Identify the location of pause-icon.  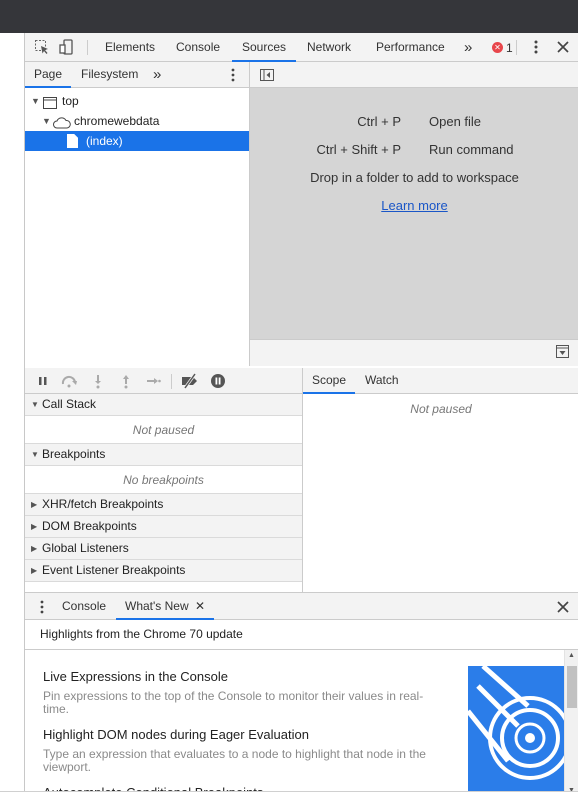
(43, 381).